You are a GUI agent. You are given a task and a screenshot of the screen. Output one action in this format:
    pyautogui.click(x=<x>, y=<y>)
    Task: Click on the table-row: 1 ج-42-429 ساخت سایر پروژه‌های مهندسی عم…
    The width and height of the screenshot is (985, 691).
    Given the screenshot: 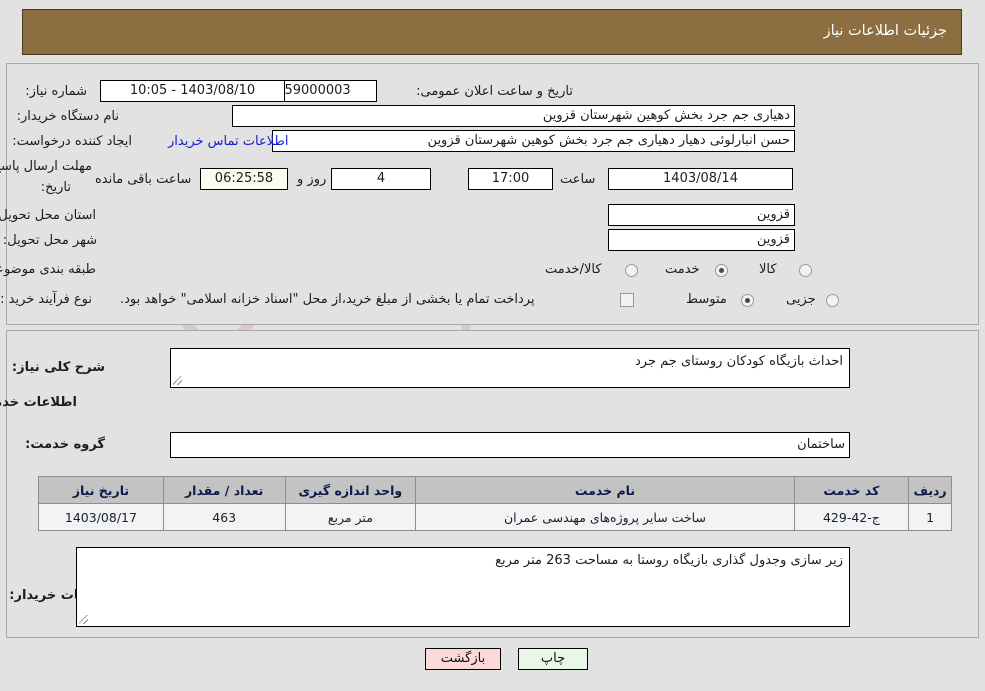 What is the action you would take?
    pyautogui.click(x=495, y=517)
    